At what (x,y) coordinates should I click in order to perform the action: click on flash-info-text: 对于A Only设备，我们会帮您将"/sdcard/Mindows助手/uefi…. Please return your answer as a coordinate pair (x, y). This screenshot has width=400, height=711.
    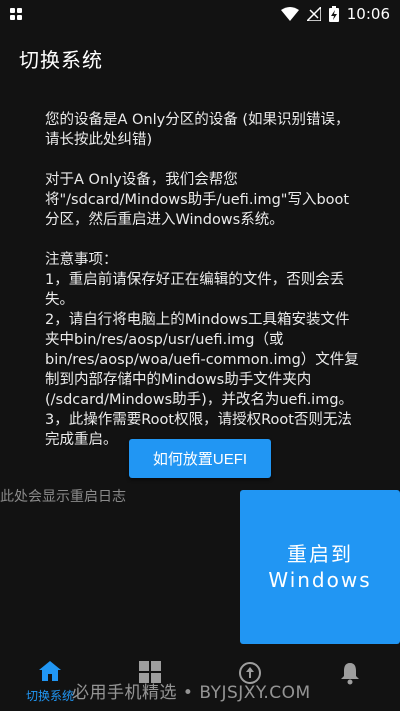
    Looking at the image, I should click on (197, 200).